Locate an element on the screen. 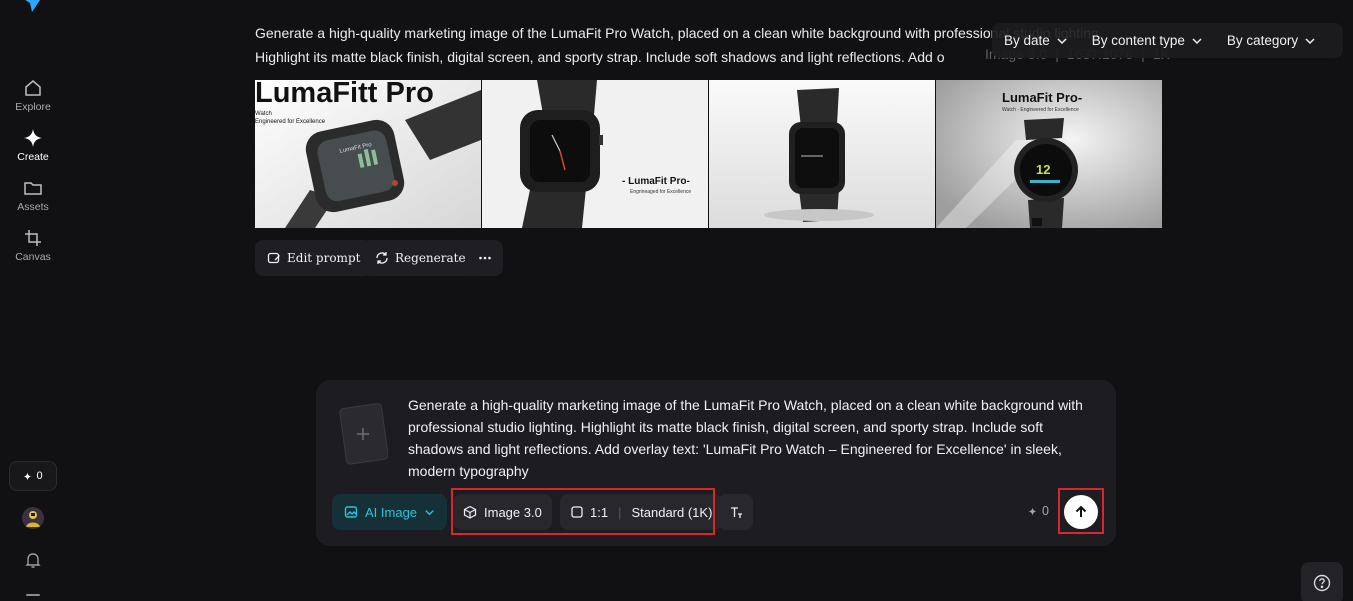 The width and height of the screenshot is (1353, 601). edit-icon is located at coordinates (273, 258).